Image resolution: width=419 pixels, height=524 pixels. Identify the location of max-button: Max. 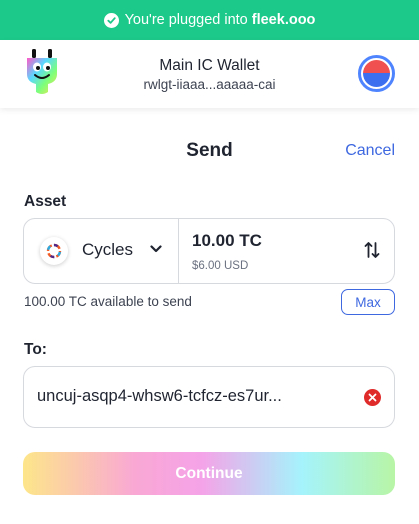
(368, 302).